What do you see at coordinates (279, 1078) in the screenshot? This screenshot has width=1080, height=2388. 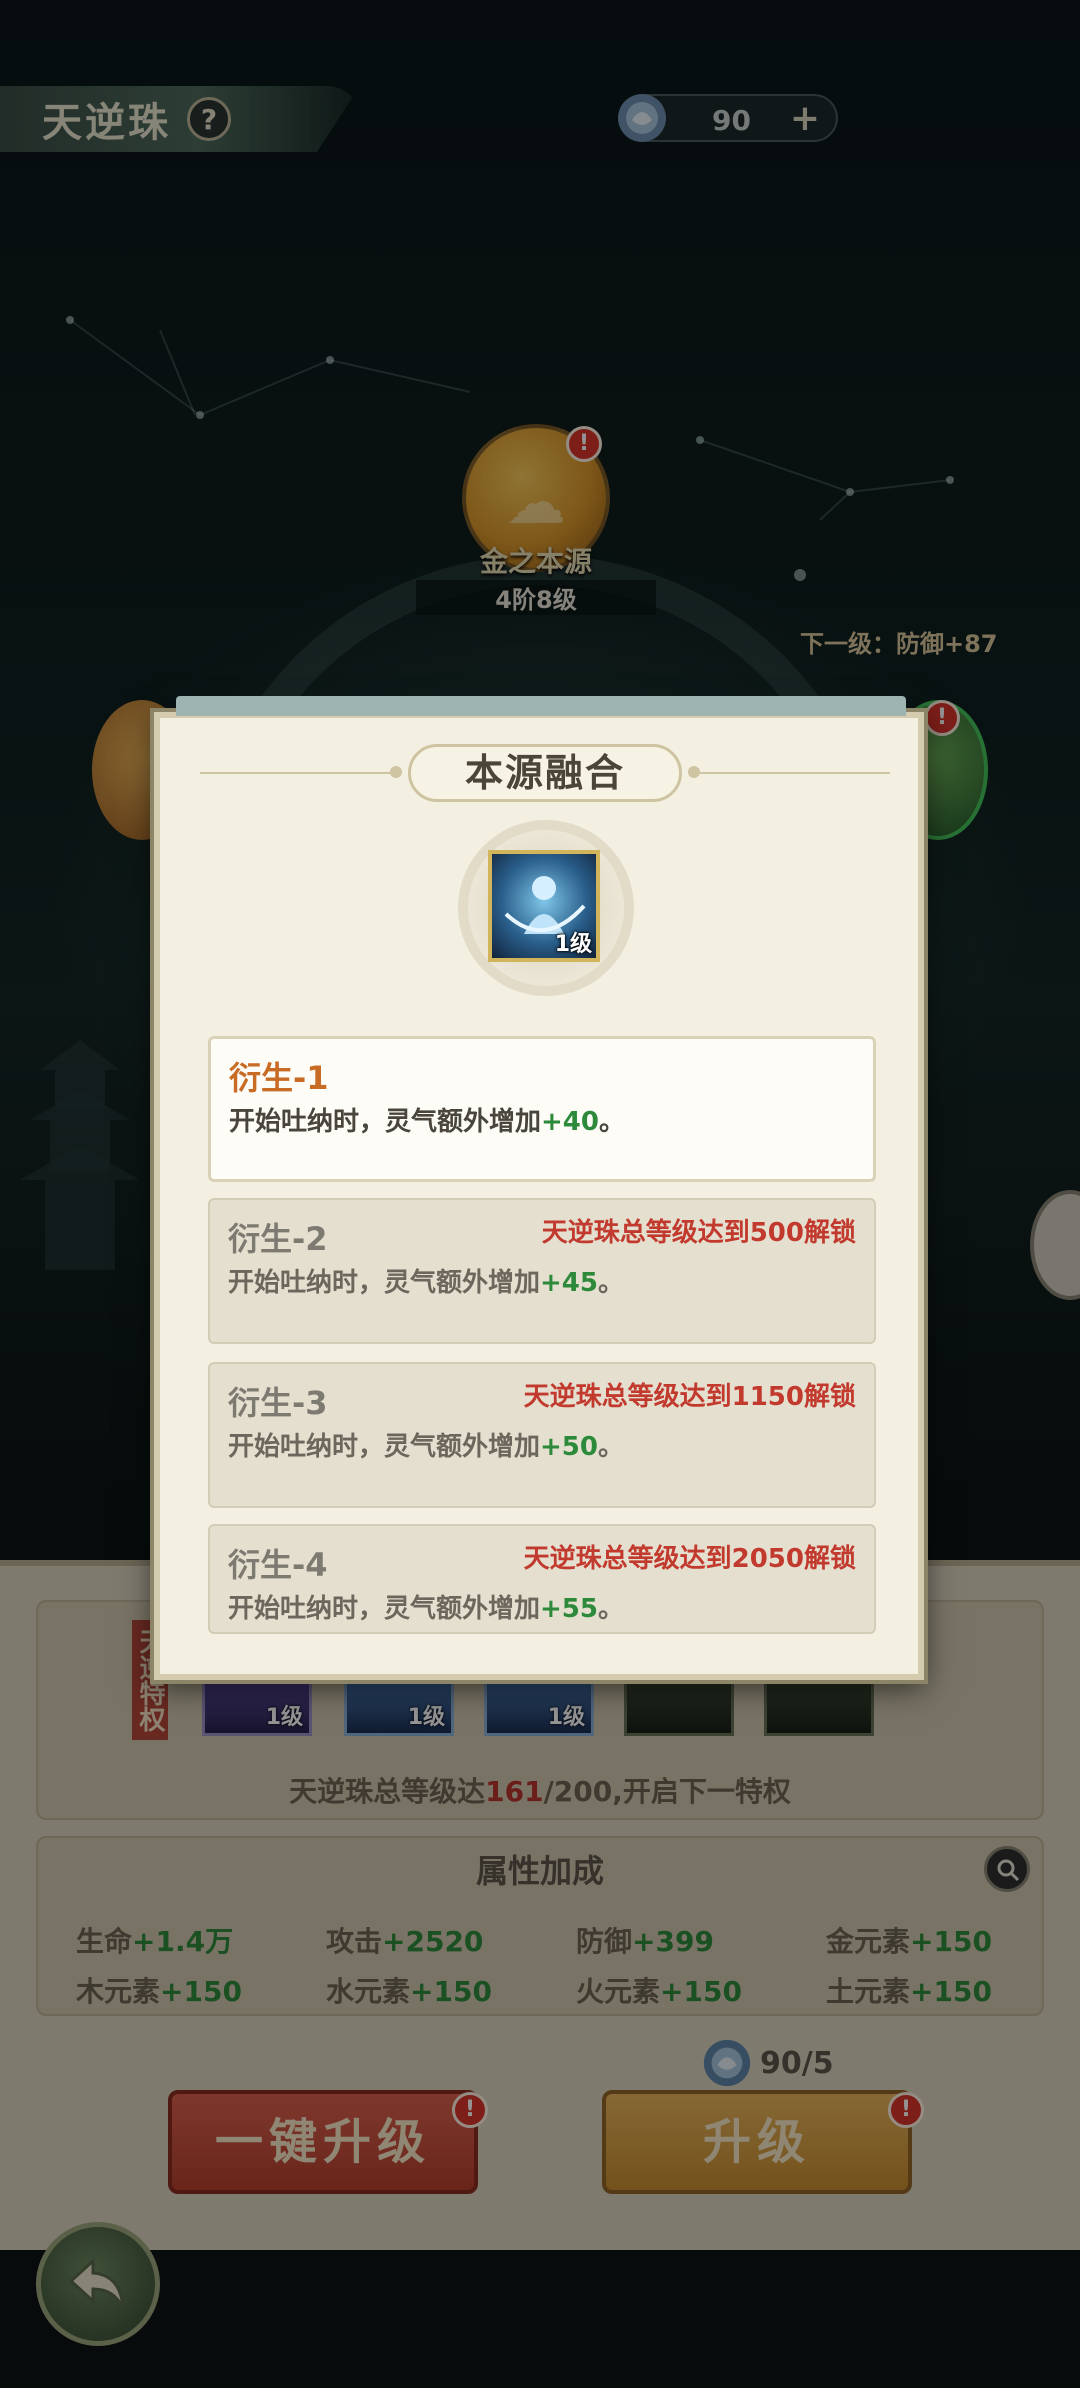 I see `entry-title: 衍生-1` at bounding box center [279, 1078].